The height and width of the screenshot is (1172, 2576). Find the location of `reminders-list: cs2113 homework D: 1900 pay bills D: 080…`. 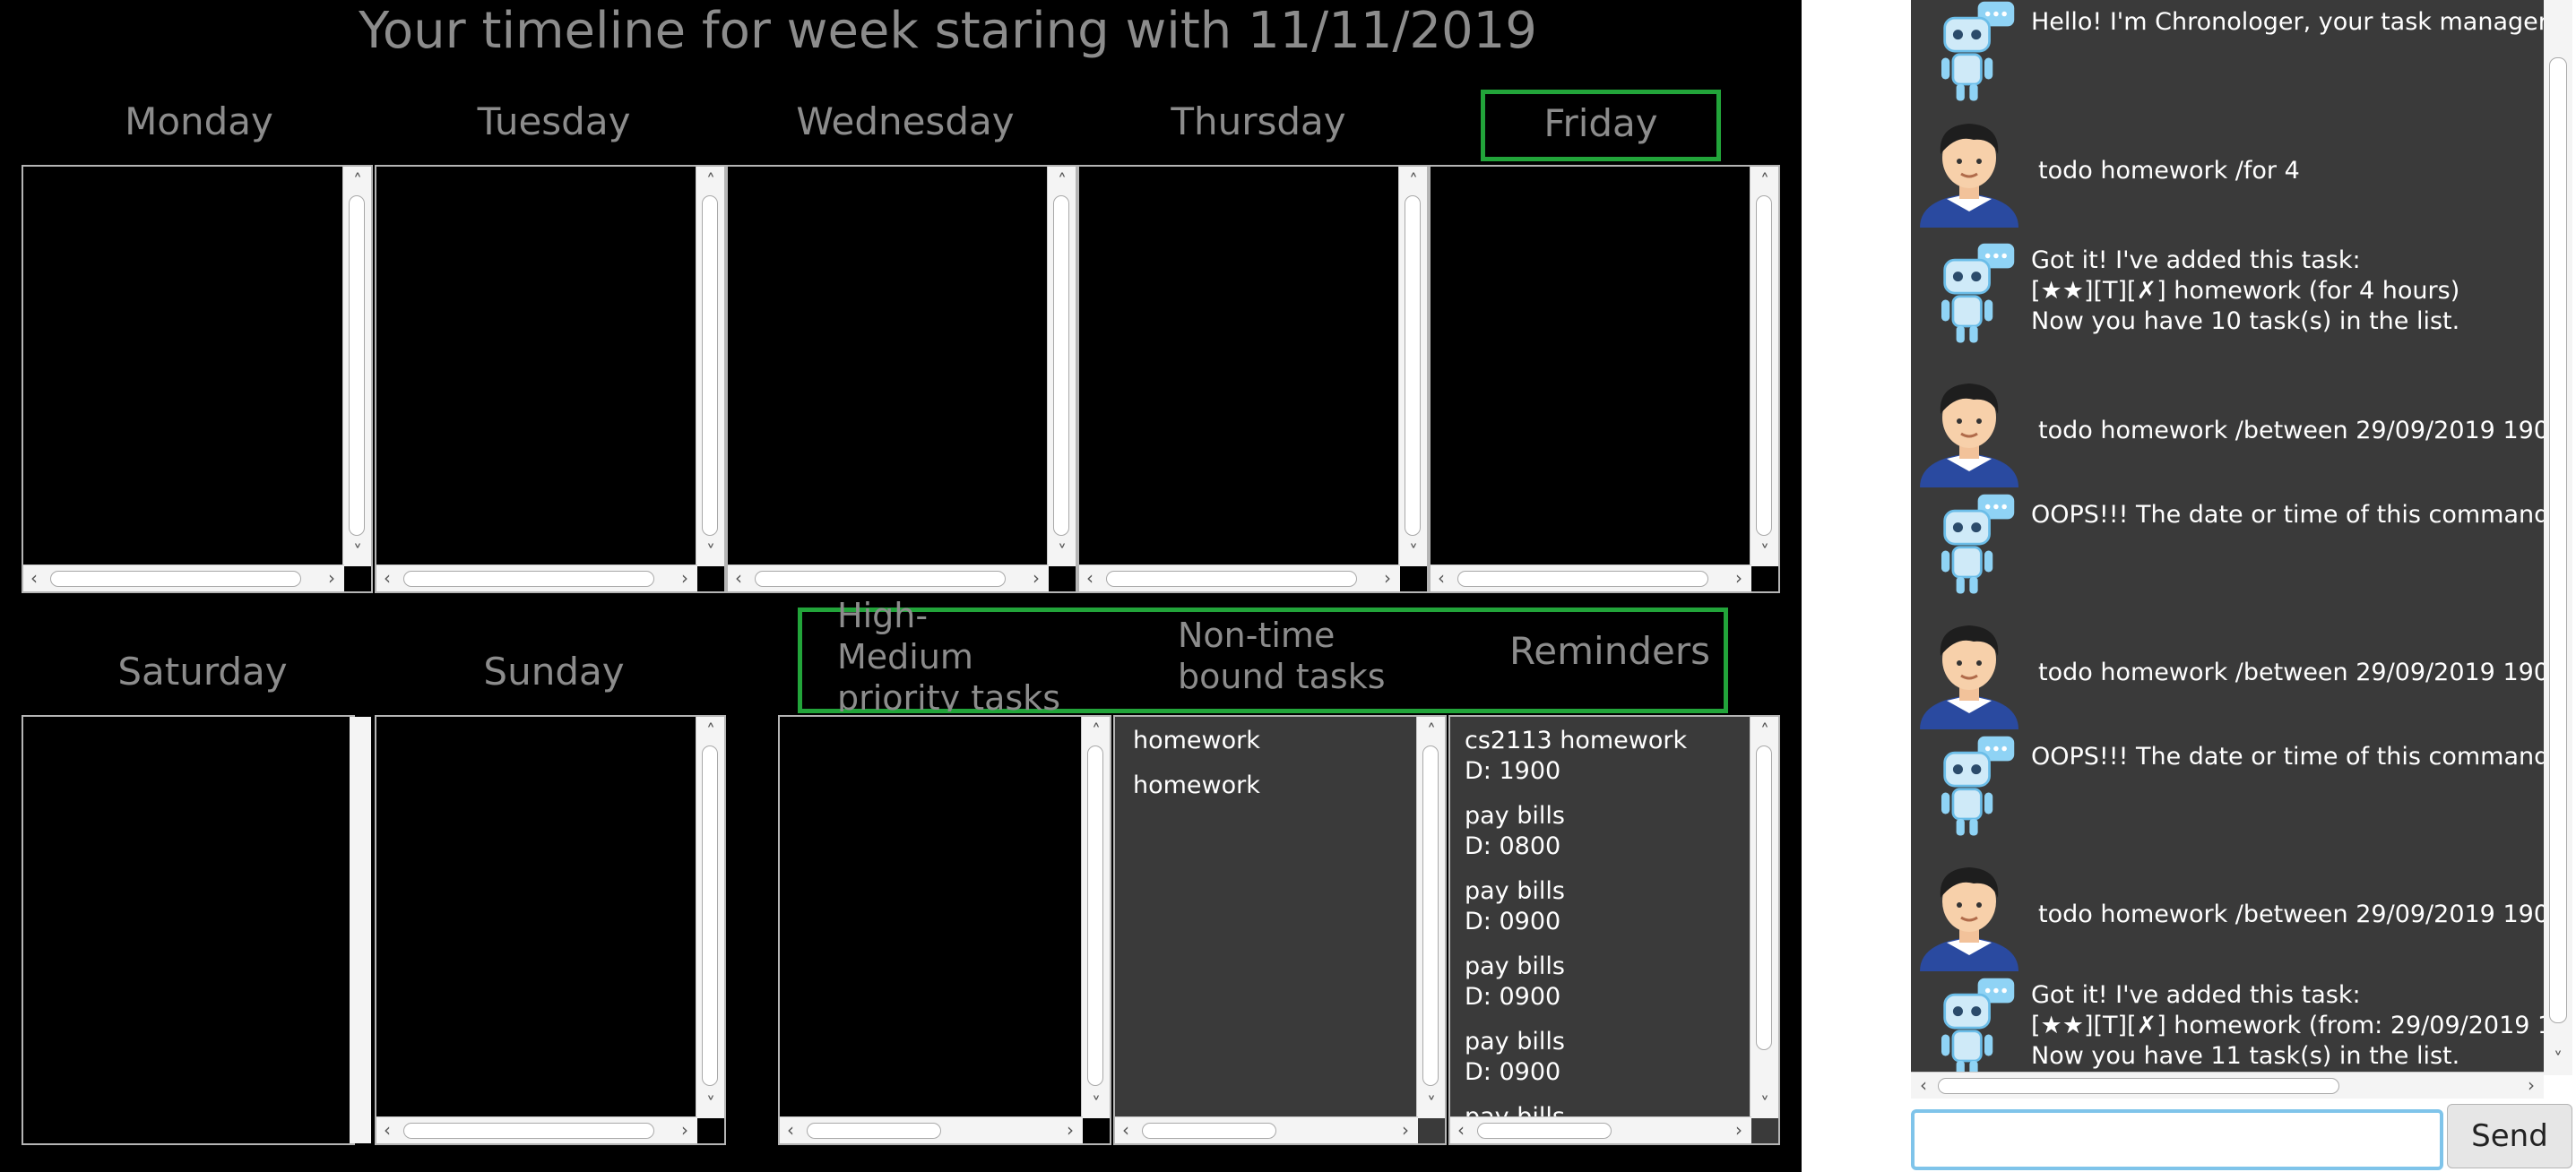

reminders-list: cs2113 homework D: 1900 pay bills D: 080… is located at coordinates (1614, 930).